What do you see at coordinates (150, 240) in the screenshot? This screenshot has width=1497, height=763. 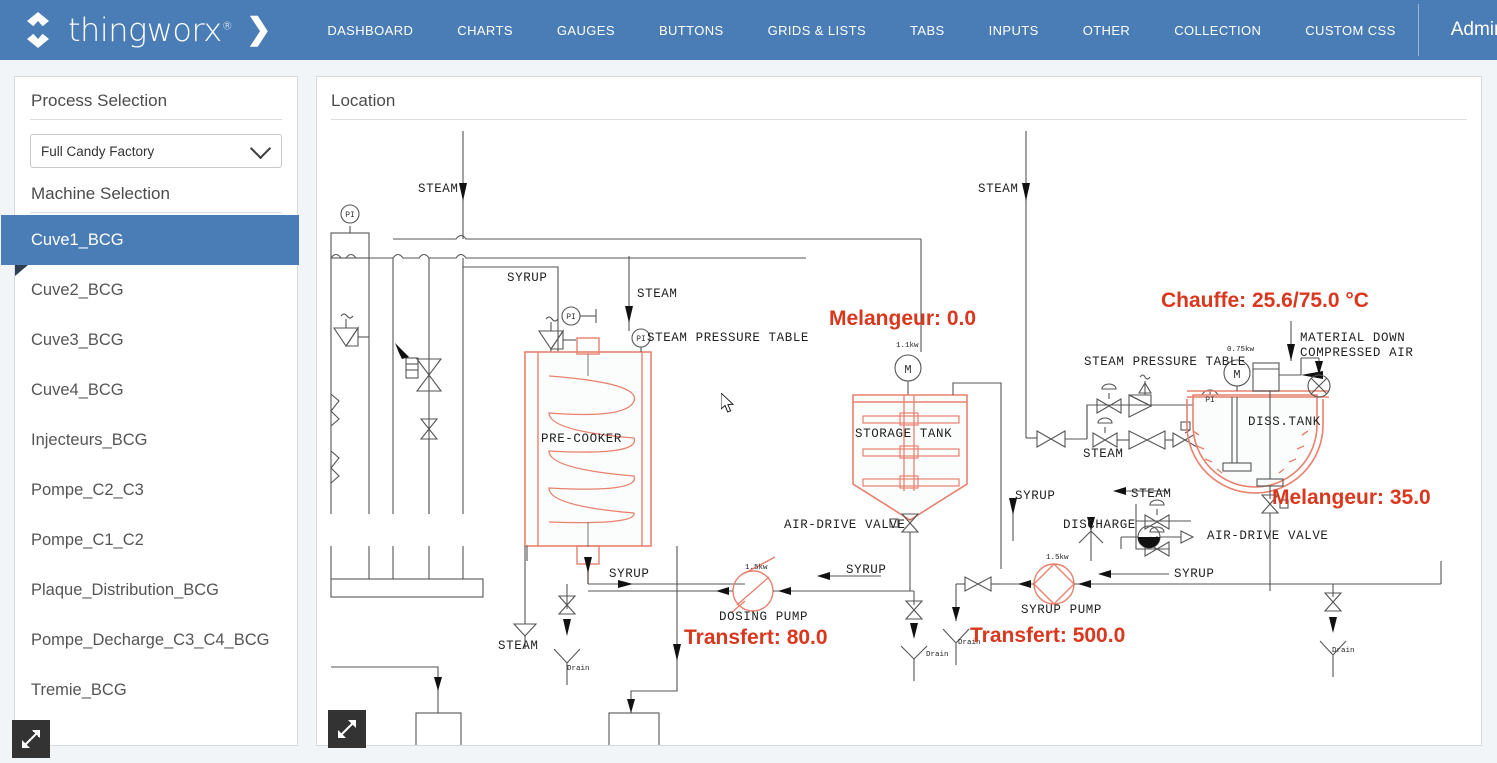 I see `sidebar-item-cuve1-bcg: Cuve1_BCG` at bounding box center [150, 240].